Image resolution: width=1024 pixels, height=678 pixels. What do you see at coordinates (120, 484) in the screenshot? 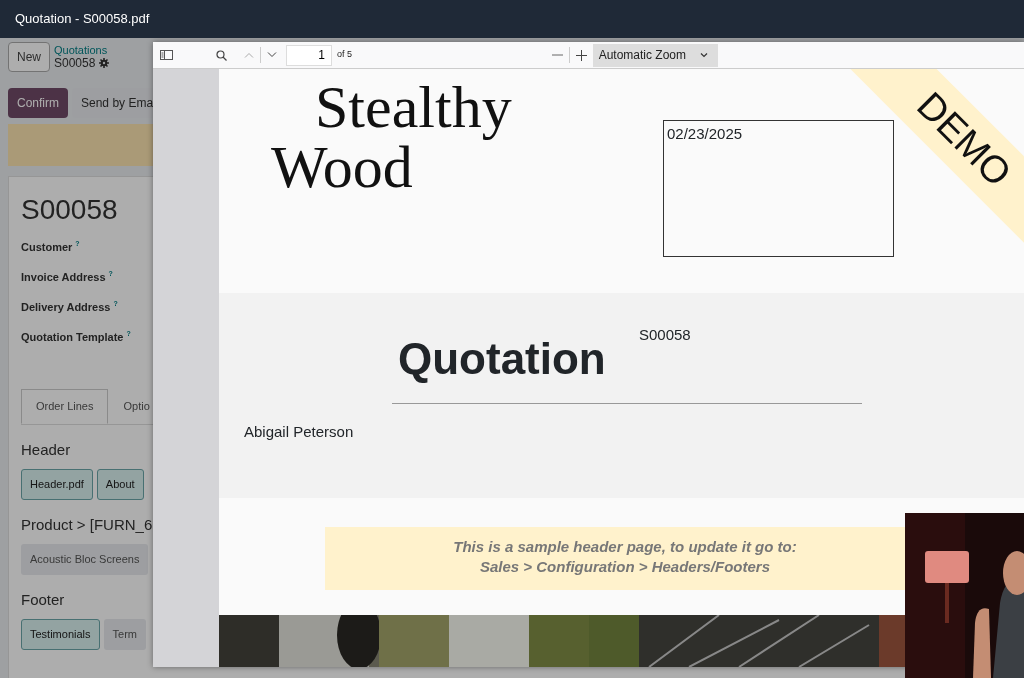
I see `document-tag: About` at bounding box center [120, 484].